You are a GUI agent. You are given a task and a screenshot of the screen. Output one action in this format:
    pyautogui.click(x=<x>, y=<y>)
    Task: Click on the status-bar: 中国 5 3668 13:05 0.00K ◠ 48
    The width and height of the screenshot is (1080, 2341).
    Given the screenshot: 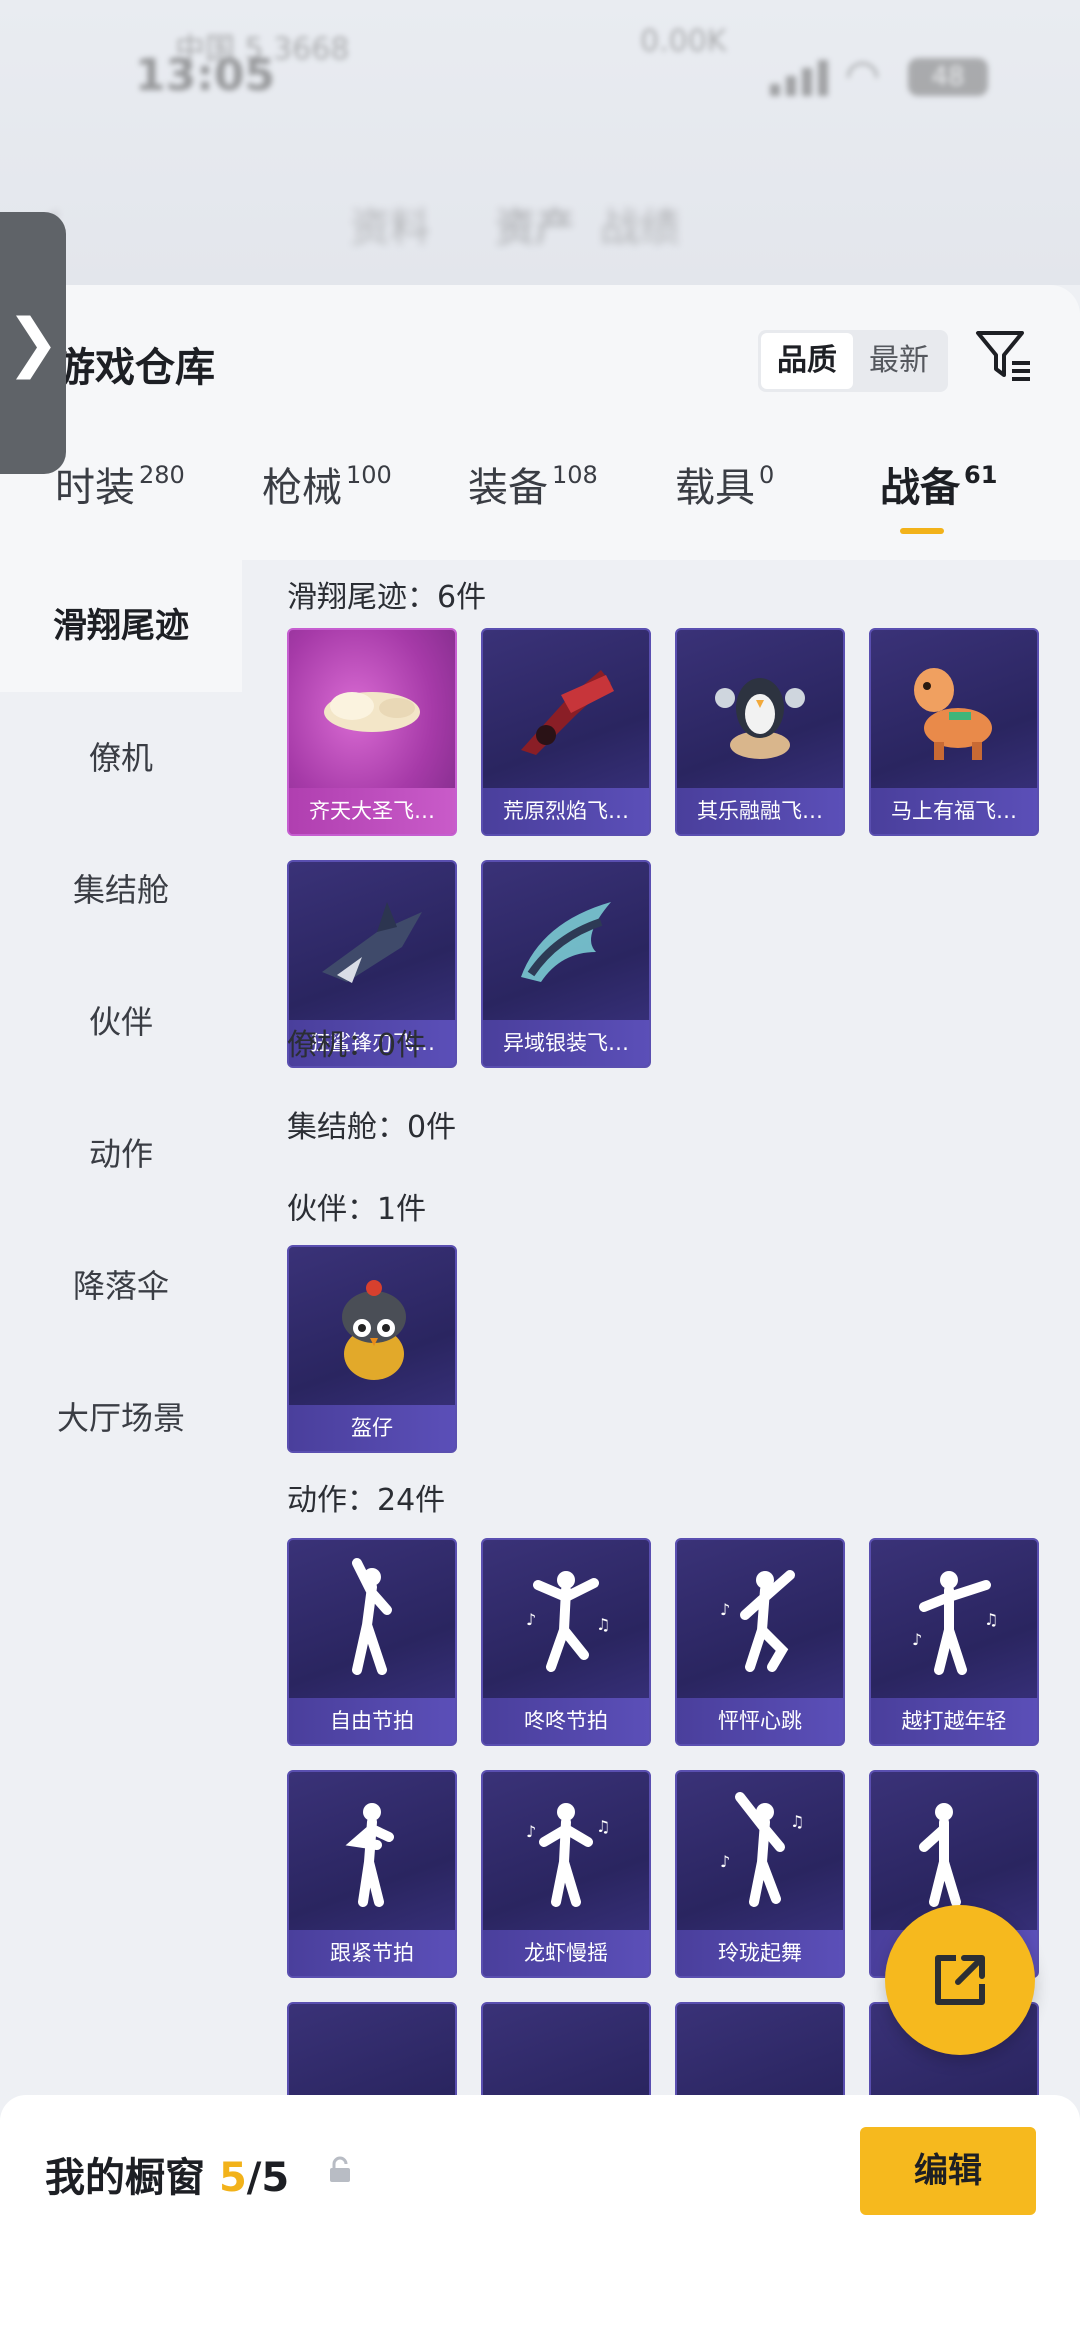 What is the action you would take?
    pyautogui.click(x=540, y=67)
    